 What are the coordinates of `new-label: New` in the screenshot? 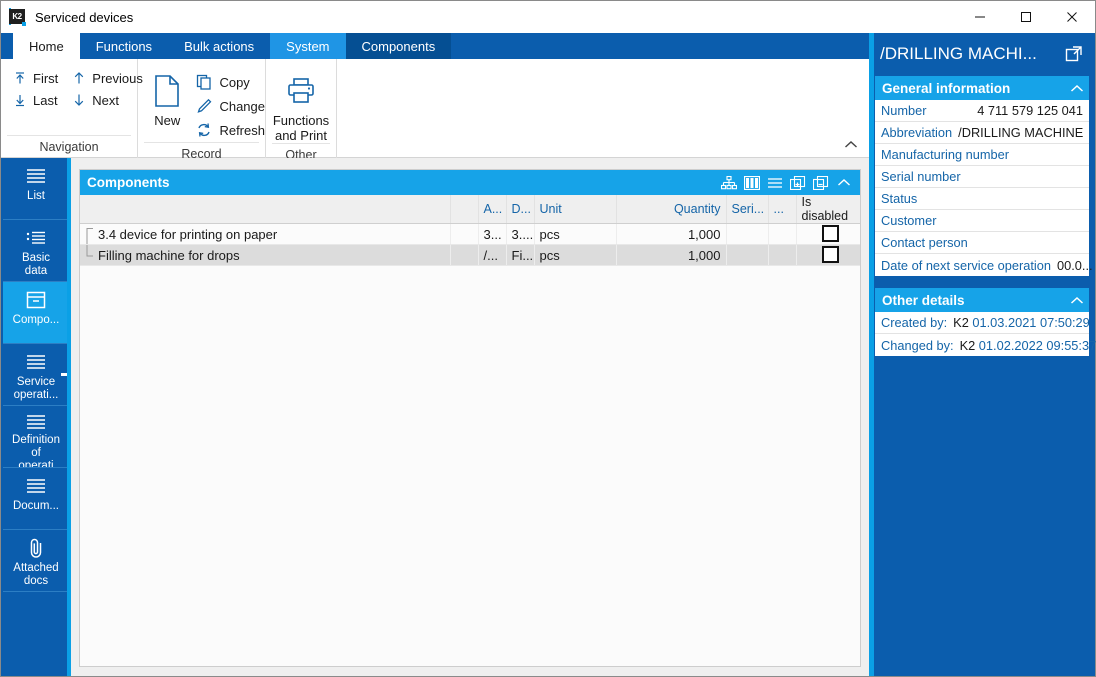 It's located at (167, 120).